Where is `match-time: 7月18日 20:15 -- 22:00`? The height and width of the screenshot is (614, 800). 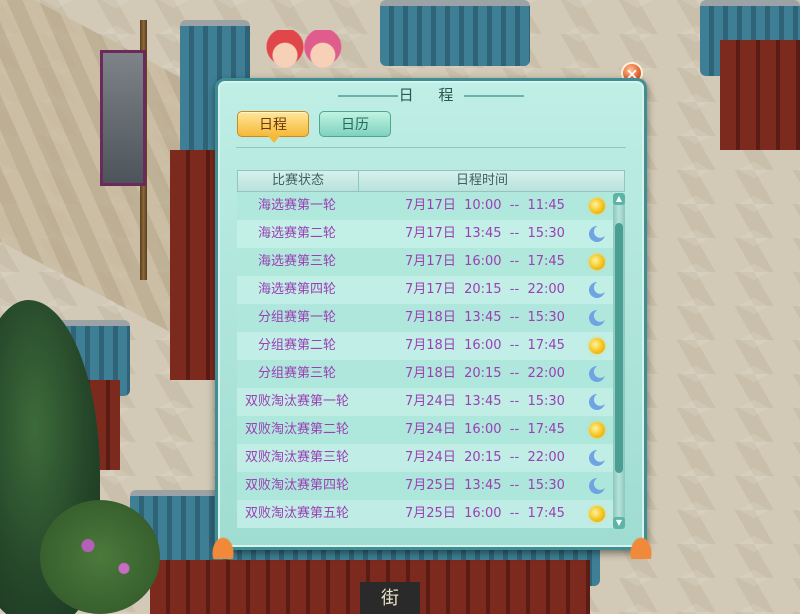 match-time: 7月18日 20:15 -- 22:00 is located at coordinates (485, 373).